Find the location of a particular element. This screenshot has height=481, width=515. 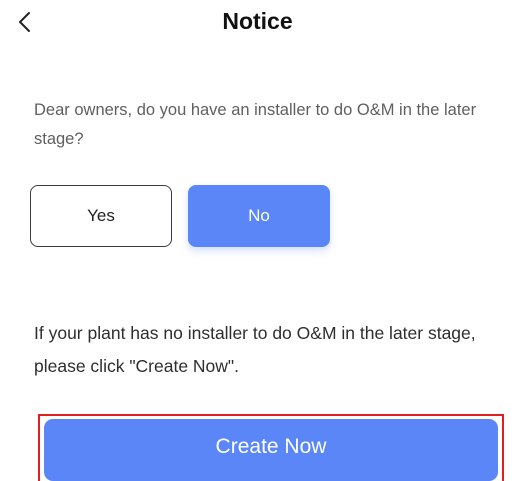

page-title: Notice is located at coordinates (257, 21).